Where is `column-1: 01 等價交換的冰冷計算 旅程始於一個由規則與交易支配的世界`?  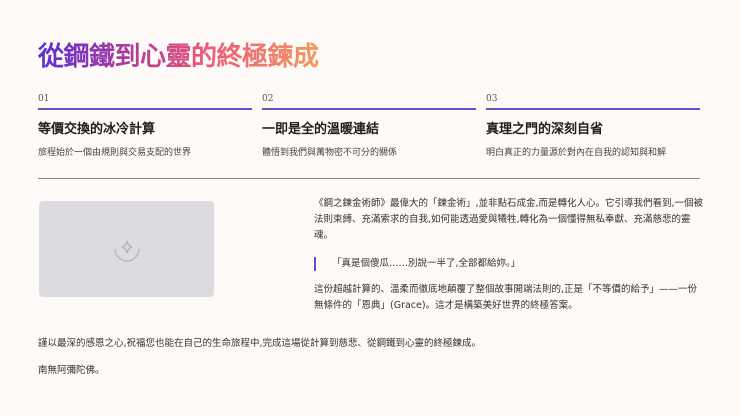 column-1: 01 等價交換的冰冷計算 旅程始於一個由規則與交易支配的世界 is located at coordinates (145, 126).